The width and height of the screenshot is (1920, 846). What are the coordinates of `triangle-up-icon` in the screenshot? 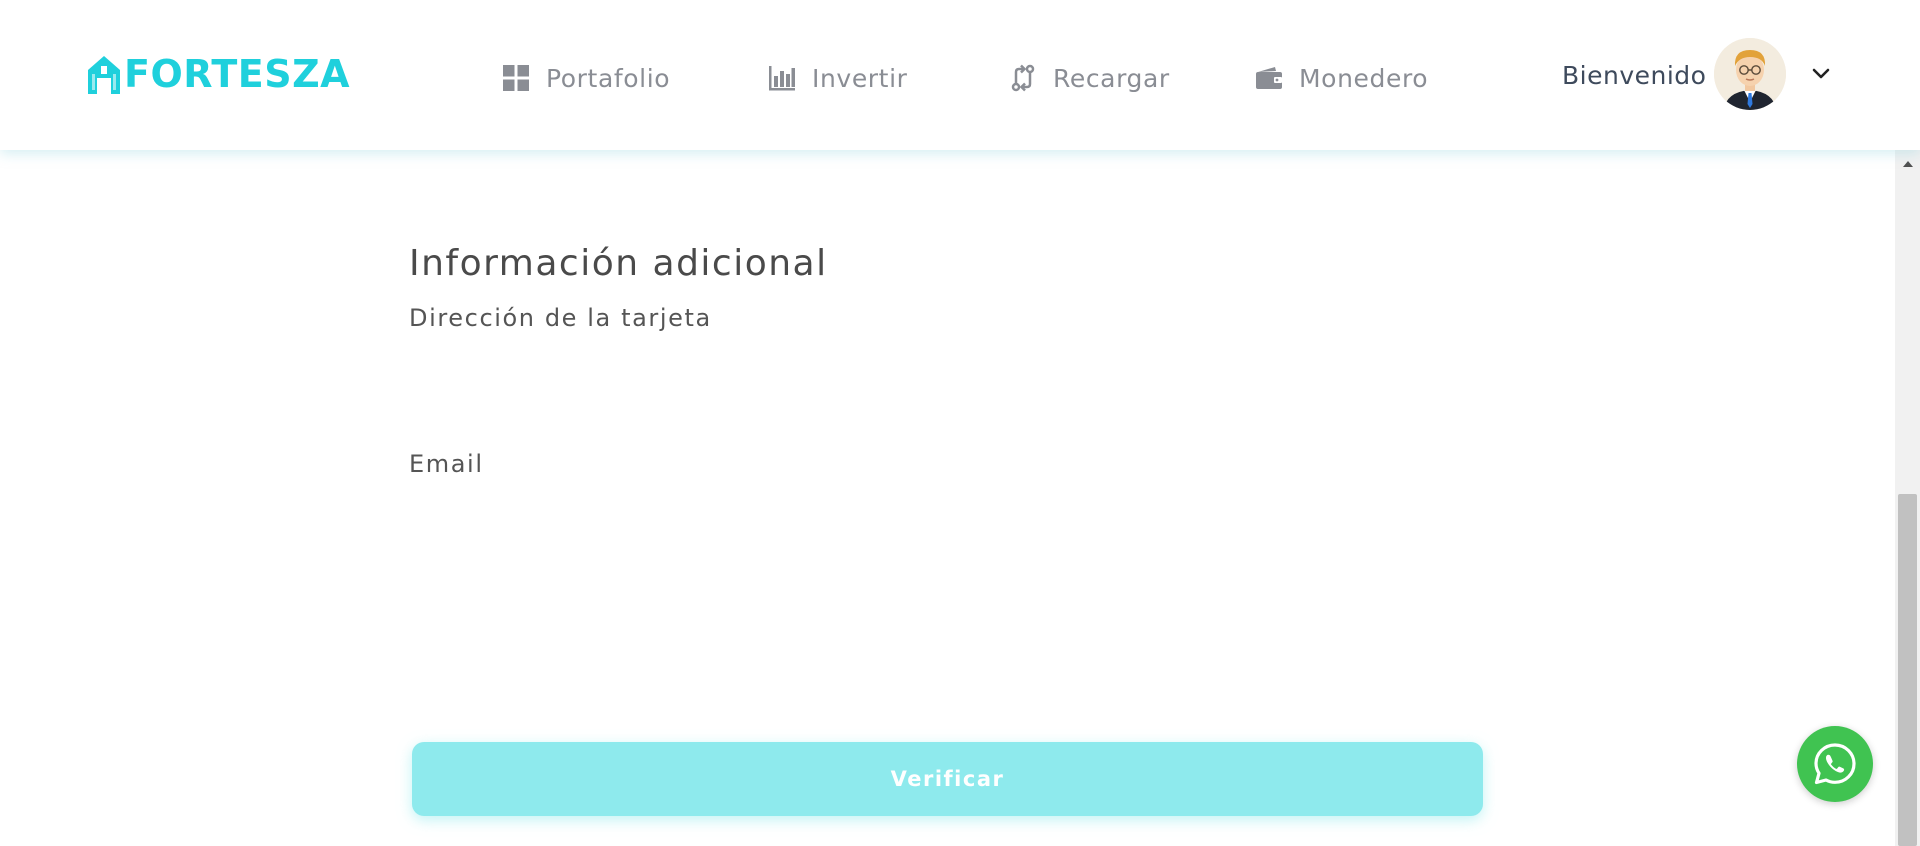 It's located at (1907, 164).